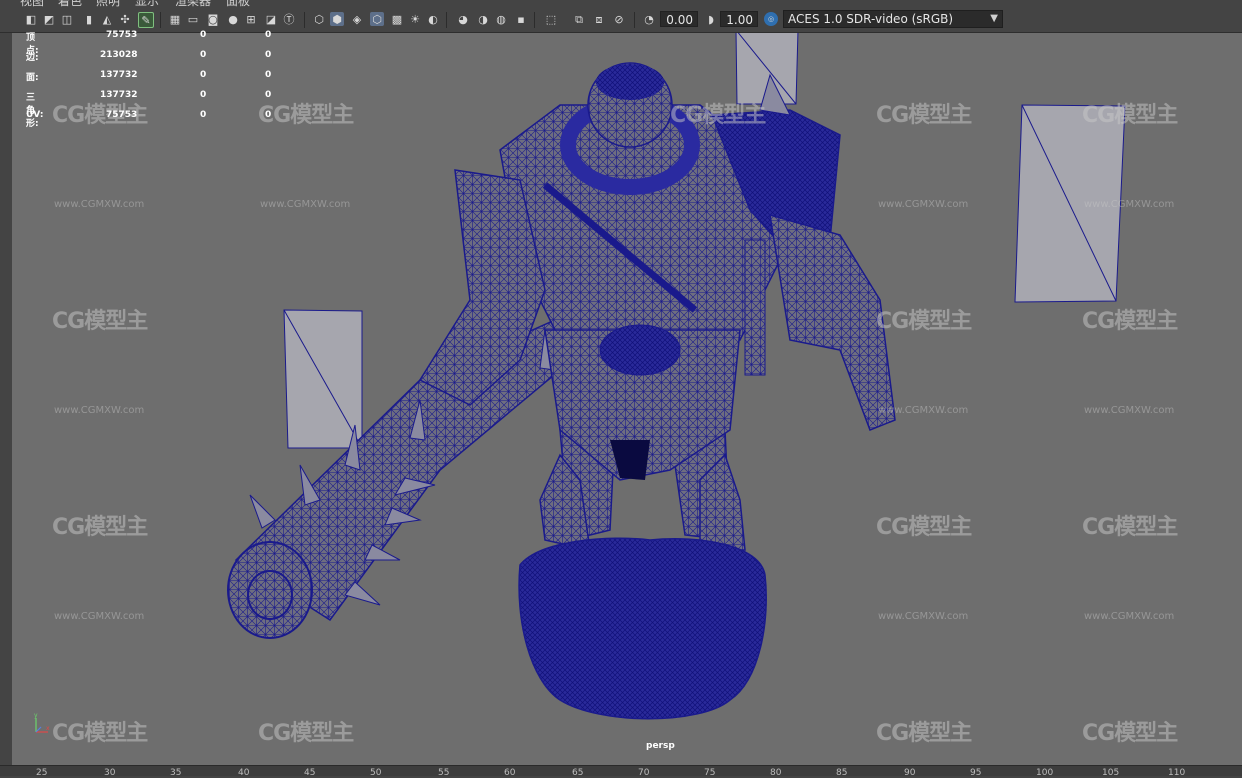 The width and height of the screenshot is (1242, 778). What do you see at coordinates (842, 773) in the screenshot?
I see `ruler-tick: 85` at bounding box center [842, 773].